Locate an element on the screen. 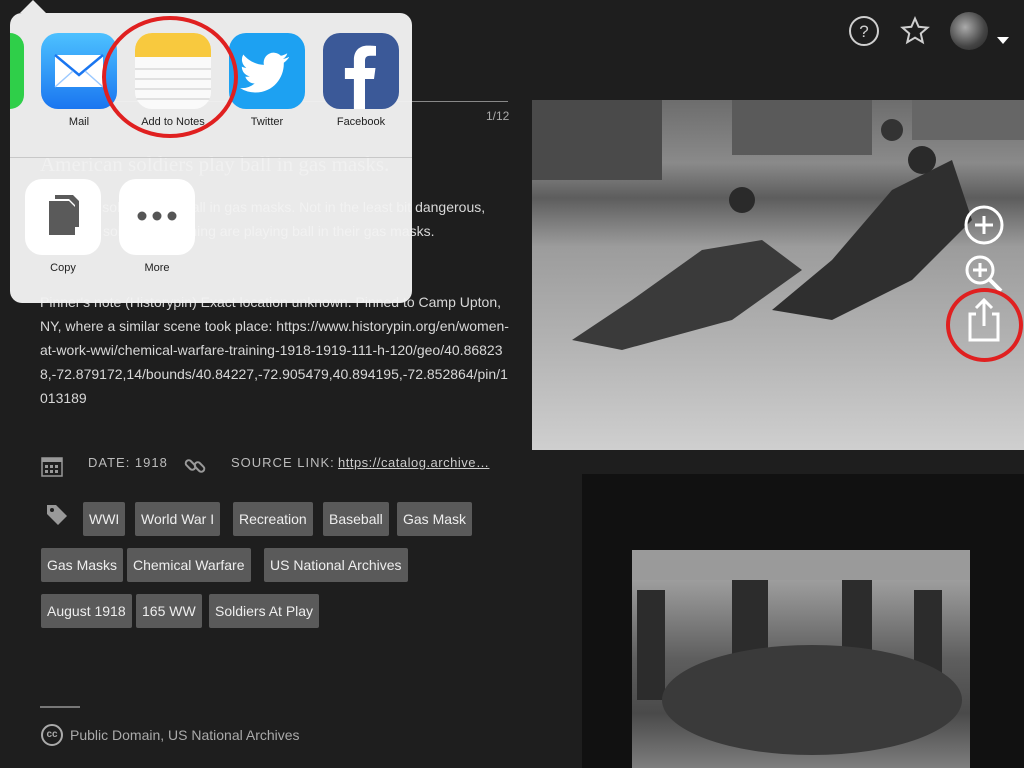  more-icon is located at coordinates (157, 217).